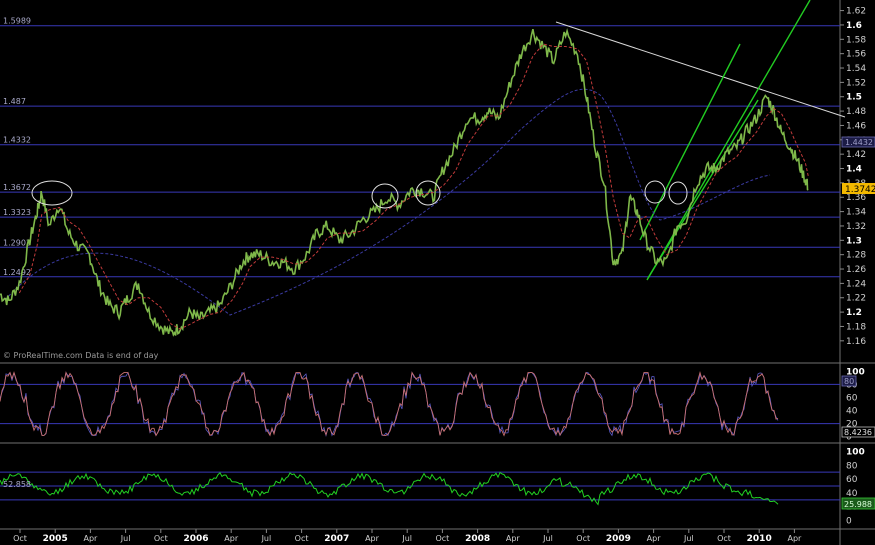 The image size is (875, 545). What do you see at coordinates (17, 272) in the screenshot?
I see `price-level-label: 1.2492` at bounding box center [17, 272].